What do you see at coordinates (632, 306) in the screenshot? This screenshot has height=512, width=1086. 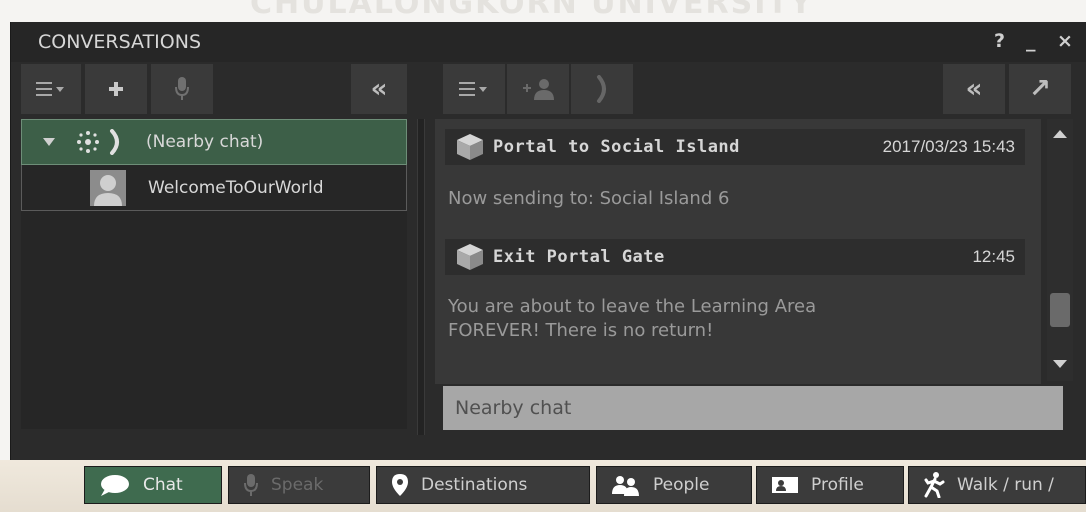 I see `message-text-line: You are about to leave the Learning Area` at bounding box center [632, 306].